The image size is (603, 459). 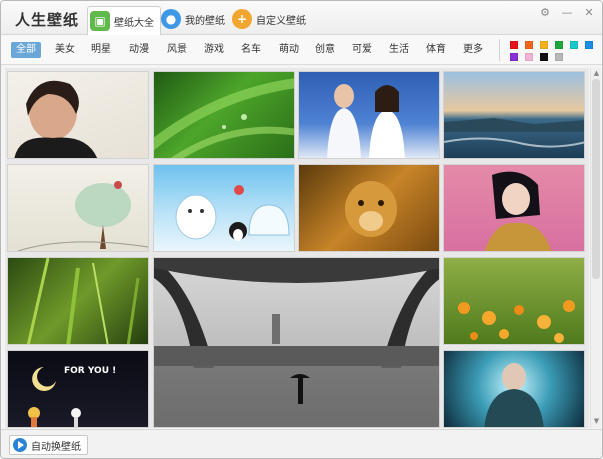 I want to click on wallpaper-thumb-woman-portrait, so click(x=514, y=208).